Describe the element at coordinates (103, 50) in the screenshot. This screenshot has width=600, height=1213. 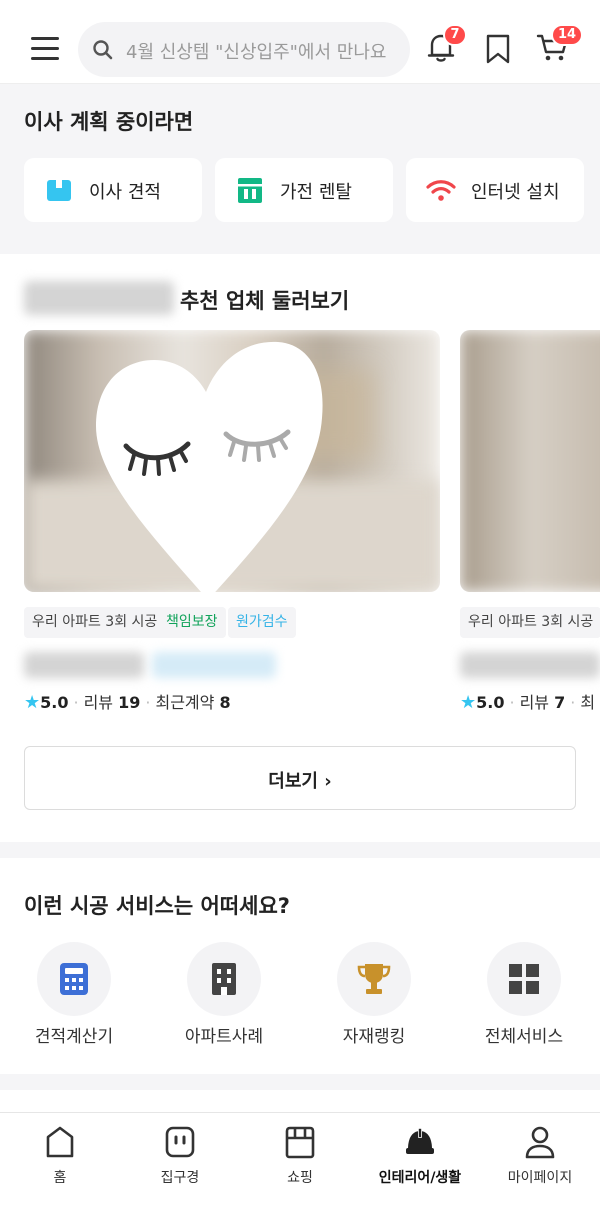
I see `search-icon` at that location.